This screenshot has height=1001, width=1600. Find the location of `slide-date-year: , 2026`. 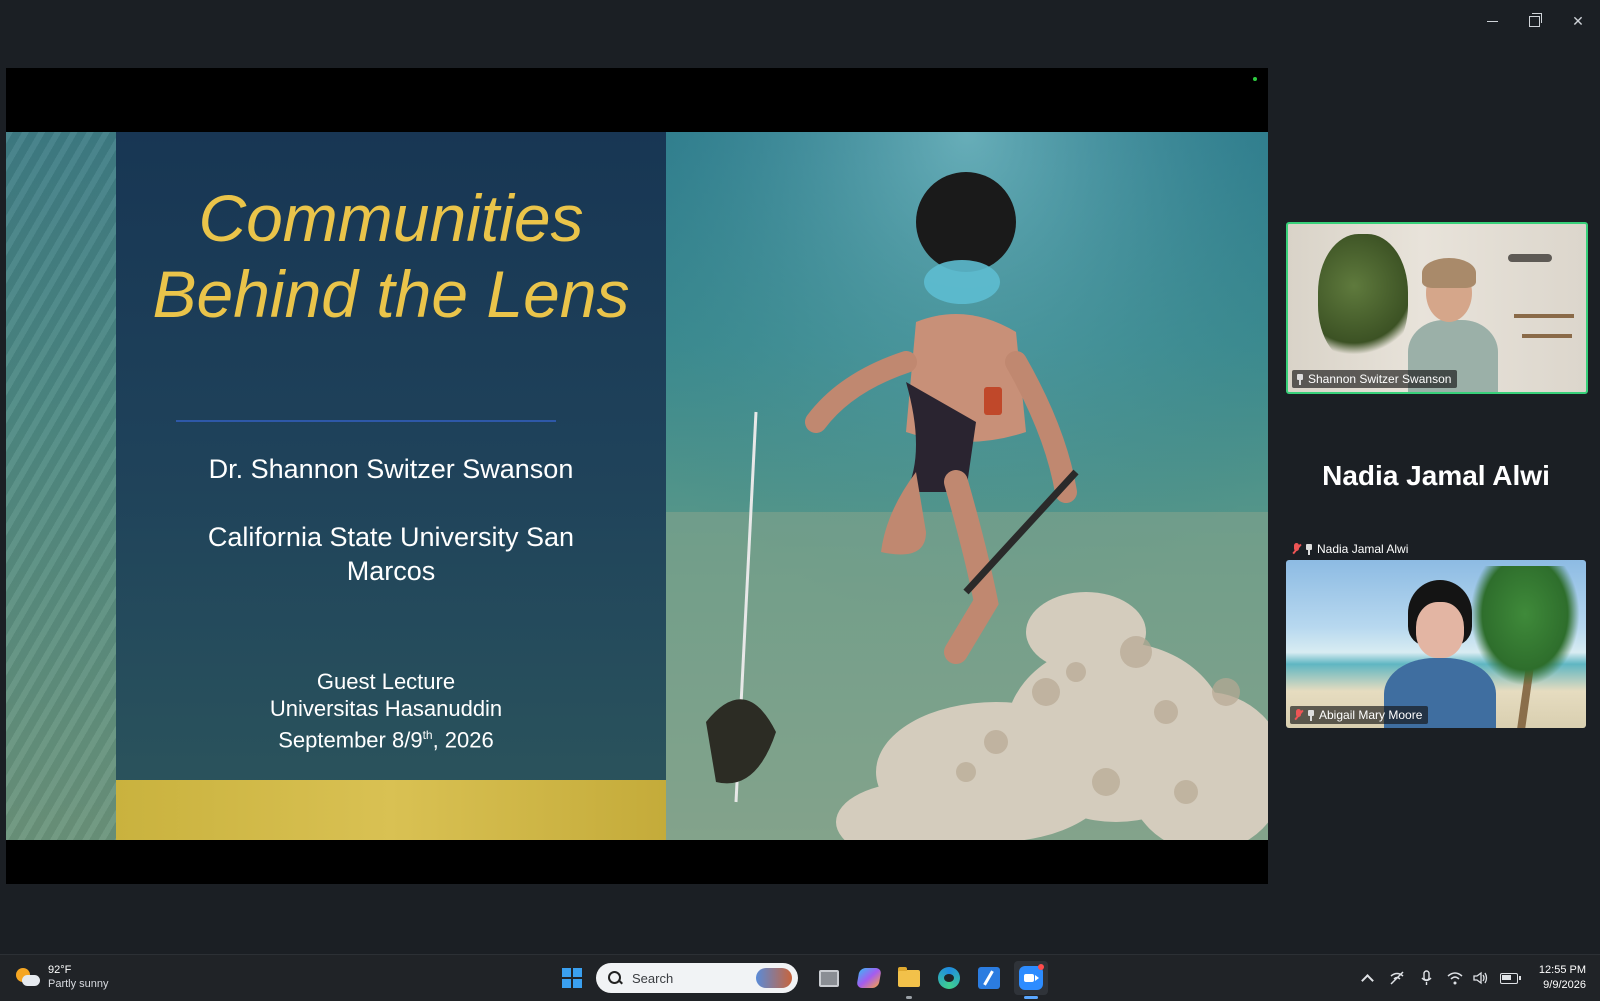

slide-date-year: , 2026 is located at coordinates (463, 740).